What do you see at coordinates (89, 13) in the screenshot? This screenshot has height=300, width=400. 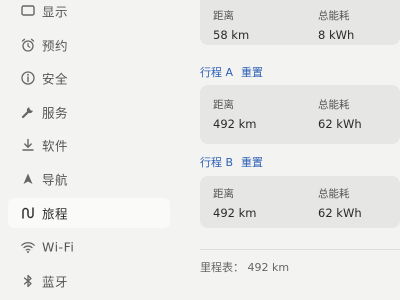 I see `sidebar-item-display: 显示` at bounding box center [89, 13].